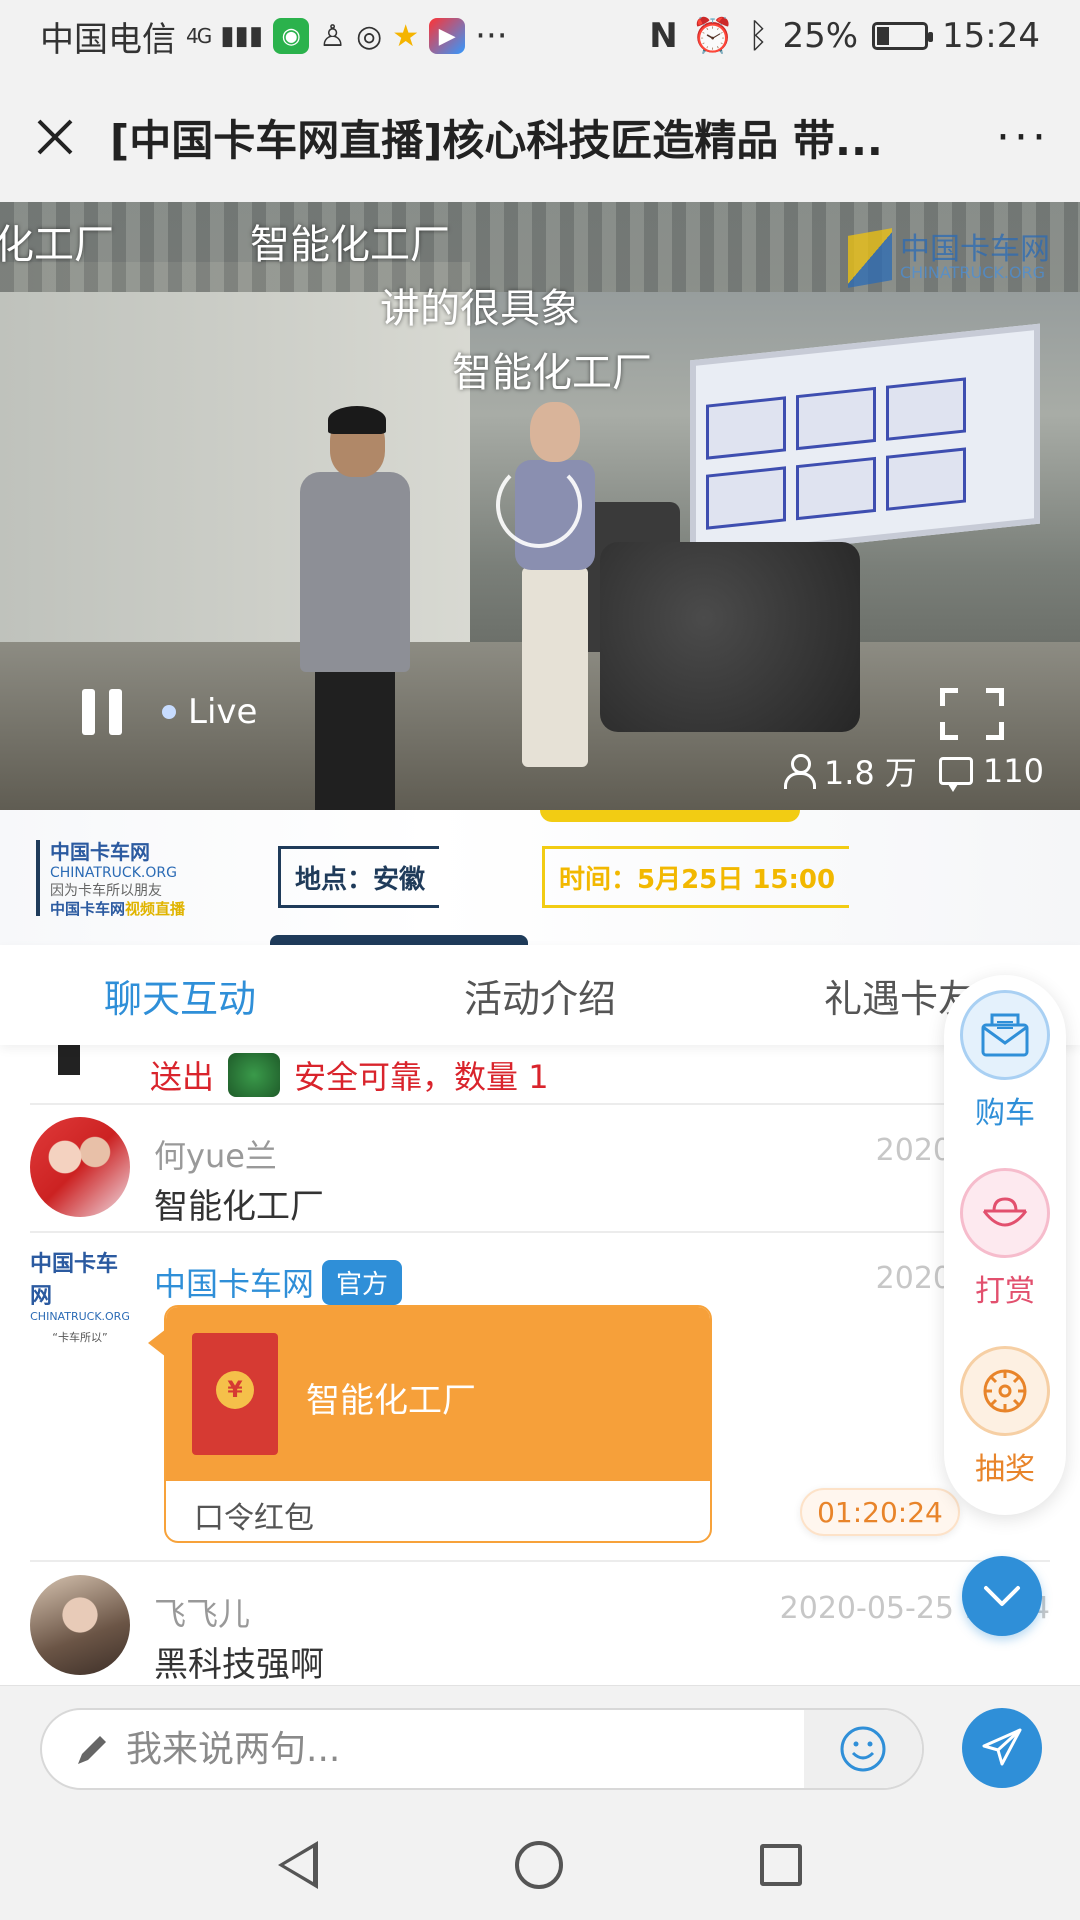 The width and height of the screenshot is (1080, 1920). Describe the element at coordinates (486, 1749) in the screenshot. I see `comment-input` at that location.